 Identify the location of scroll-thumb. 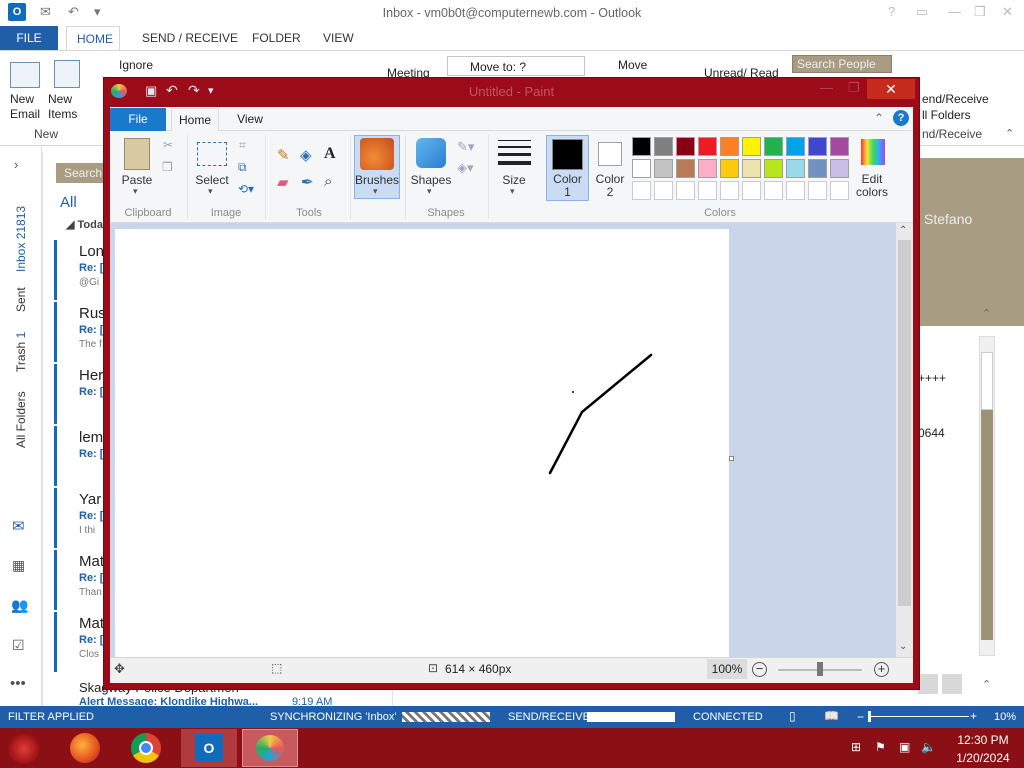
(904, 423).